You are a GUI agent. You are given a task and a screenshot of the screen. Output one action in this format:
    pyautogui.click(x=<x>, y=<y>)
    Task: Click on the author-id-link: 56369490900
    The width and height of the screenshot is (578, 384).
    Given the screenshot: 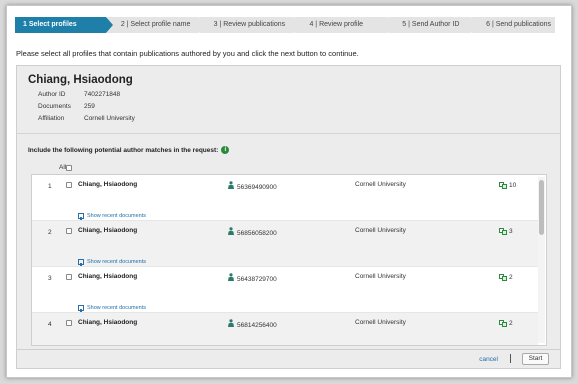 What is the action you would take?
    pyautogui.click(x=257, y=187)
    